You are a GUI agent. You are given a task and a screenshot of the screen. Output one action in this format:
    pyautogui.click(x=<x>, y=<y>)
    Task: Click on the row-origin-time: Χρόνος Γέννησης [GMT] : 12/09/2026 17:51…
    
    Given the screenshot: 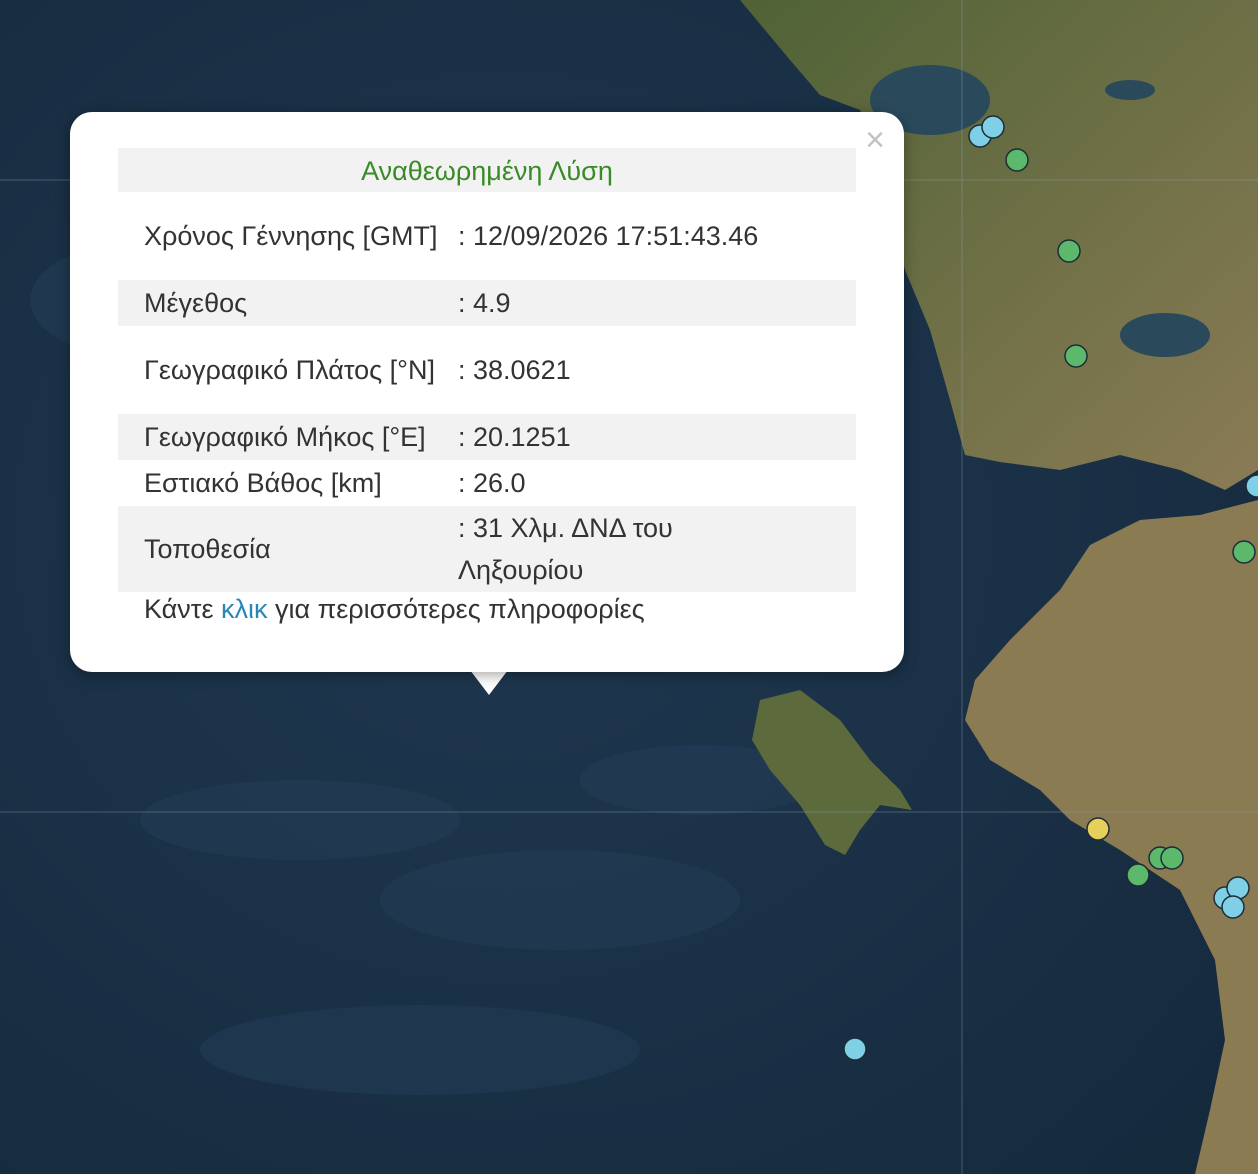 What is the action you would take?
    pyautogui.click(x=487, y=236)
    